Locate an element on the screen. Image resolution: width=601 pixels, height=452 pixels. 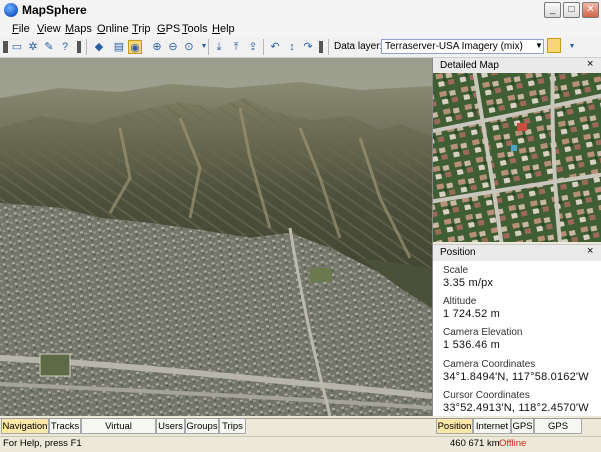
settings-icon: ✲ is located at coordinates (33, 47).